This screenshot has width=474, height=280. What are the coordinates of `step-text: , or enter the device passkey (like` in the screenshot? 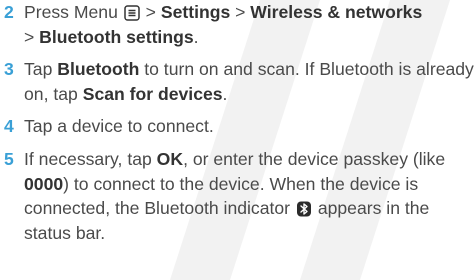 It's located at (314, 158).